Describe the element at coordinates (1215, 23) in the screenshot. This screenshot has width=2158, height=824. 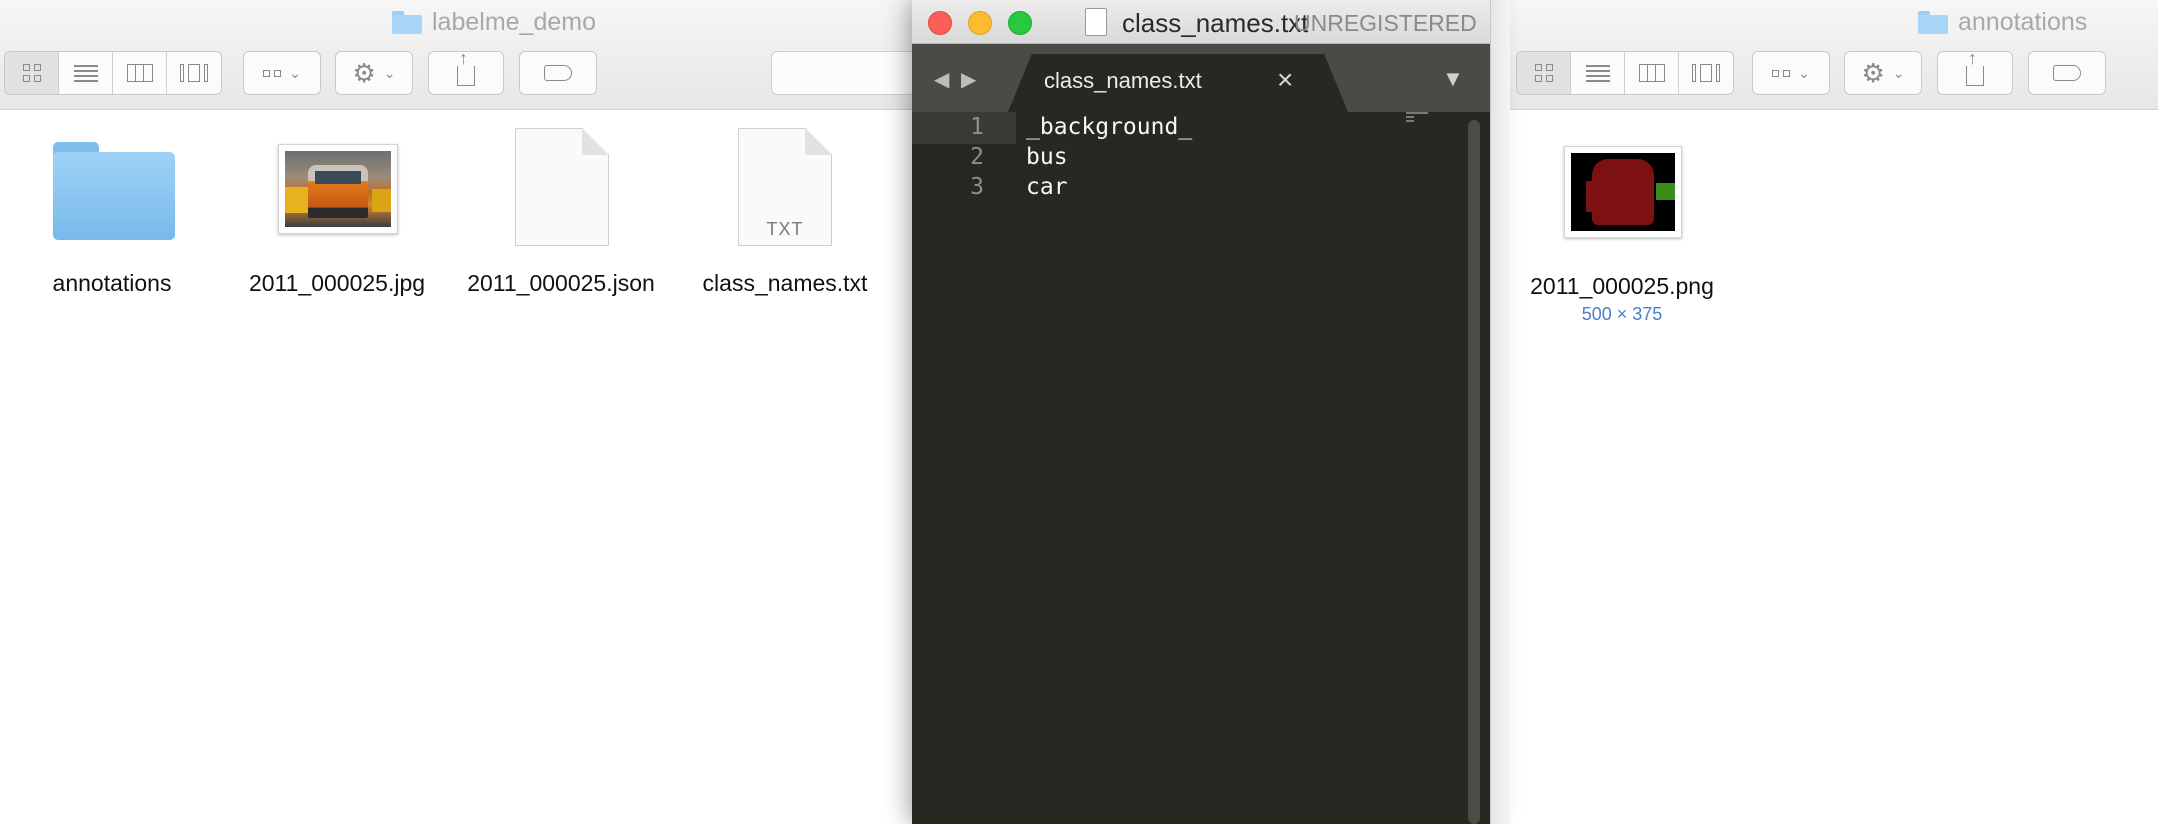
I see `editor-window-title: class_names.txt` at that location.